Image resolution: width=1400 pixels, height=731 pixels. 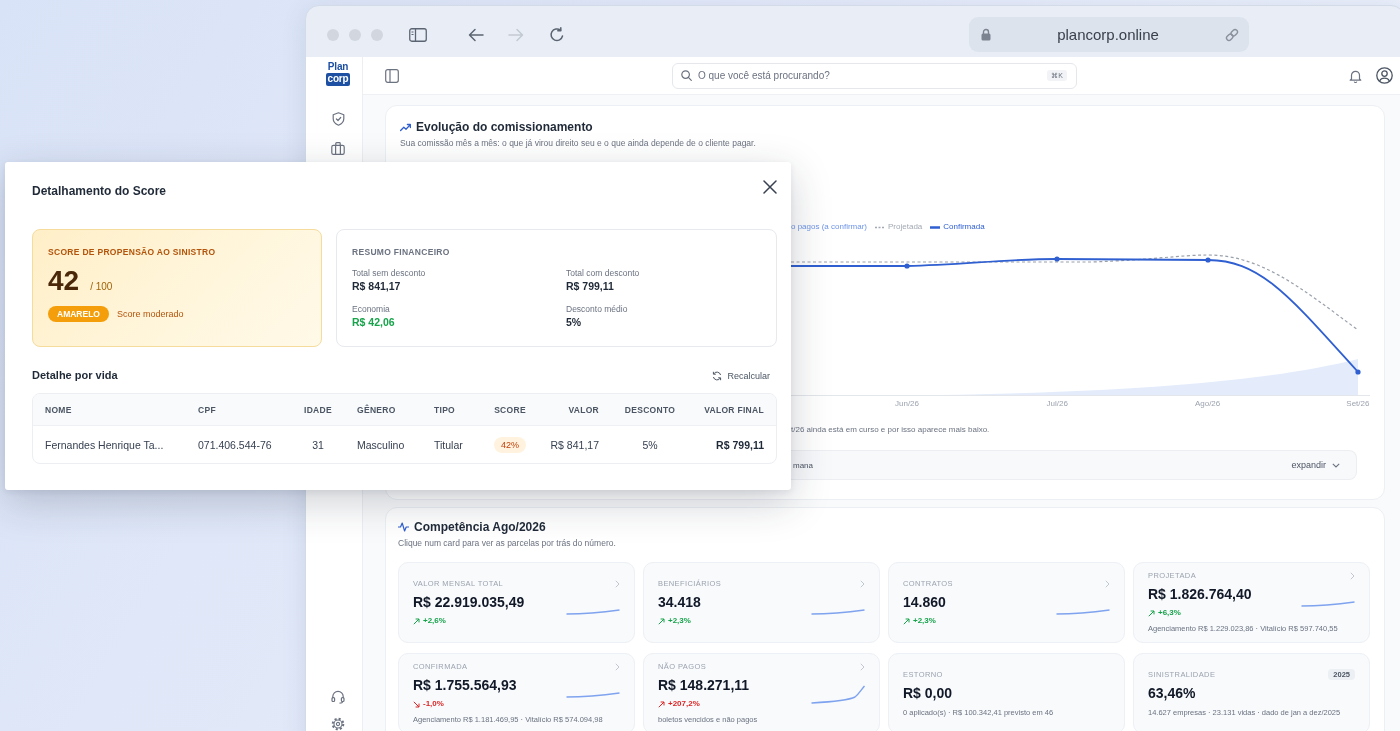 I want to click on column-header: GÊNERO, so click(x=376, y=409).